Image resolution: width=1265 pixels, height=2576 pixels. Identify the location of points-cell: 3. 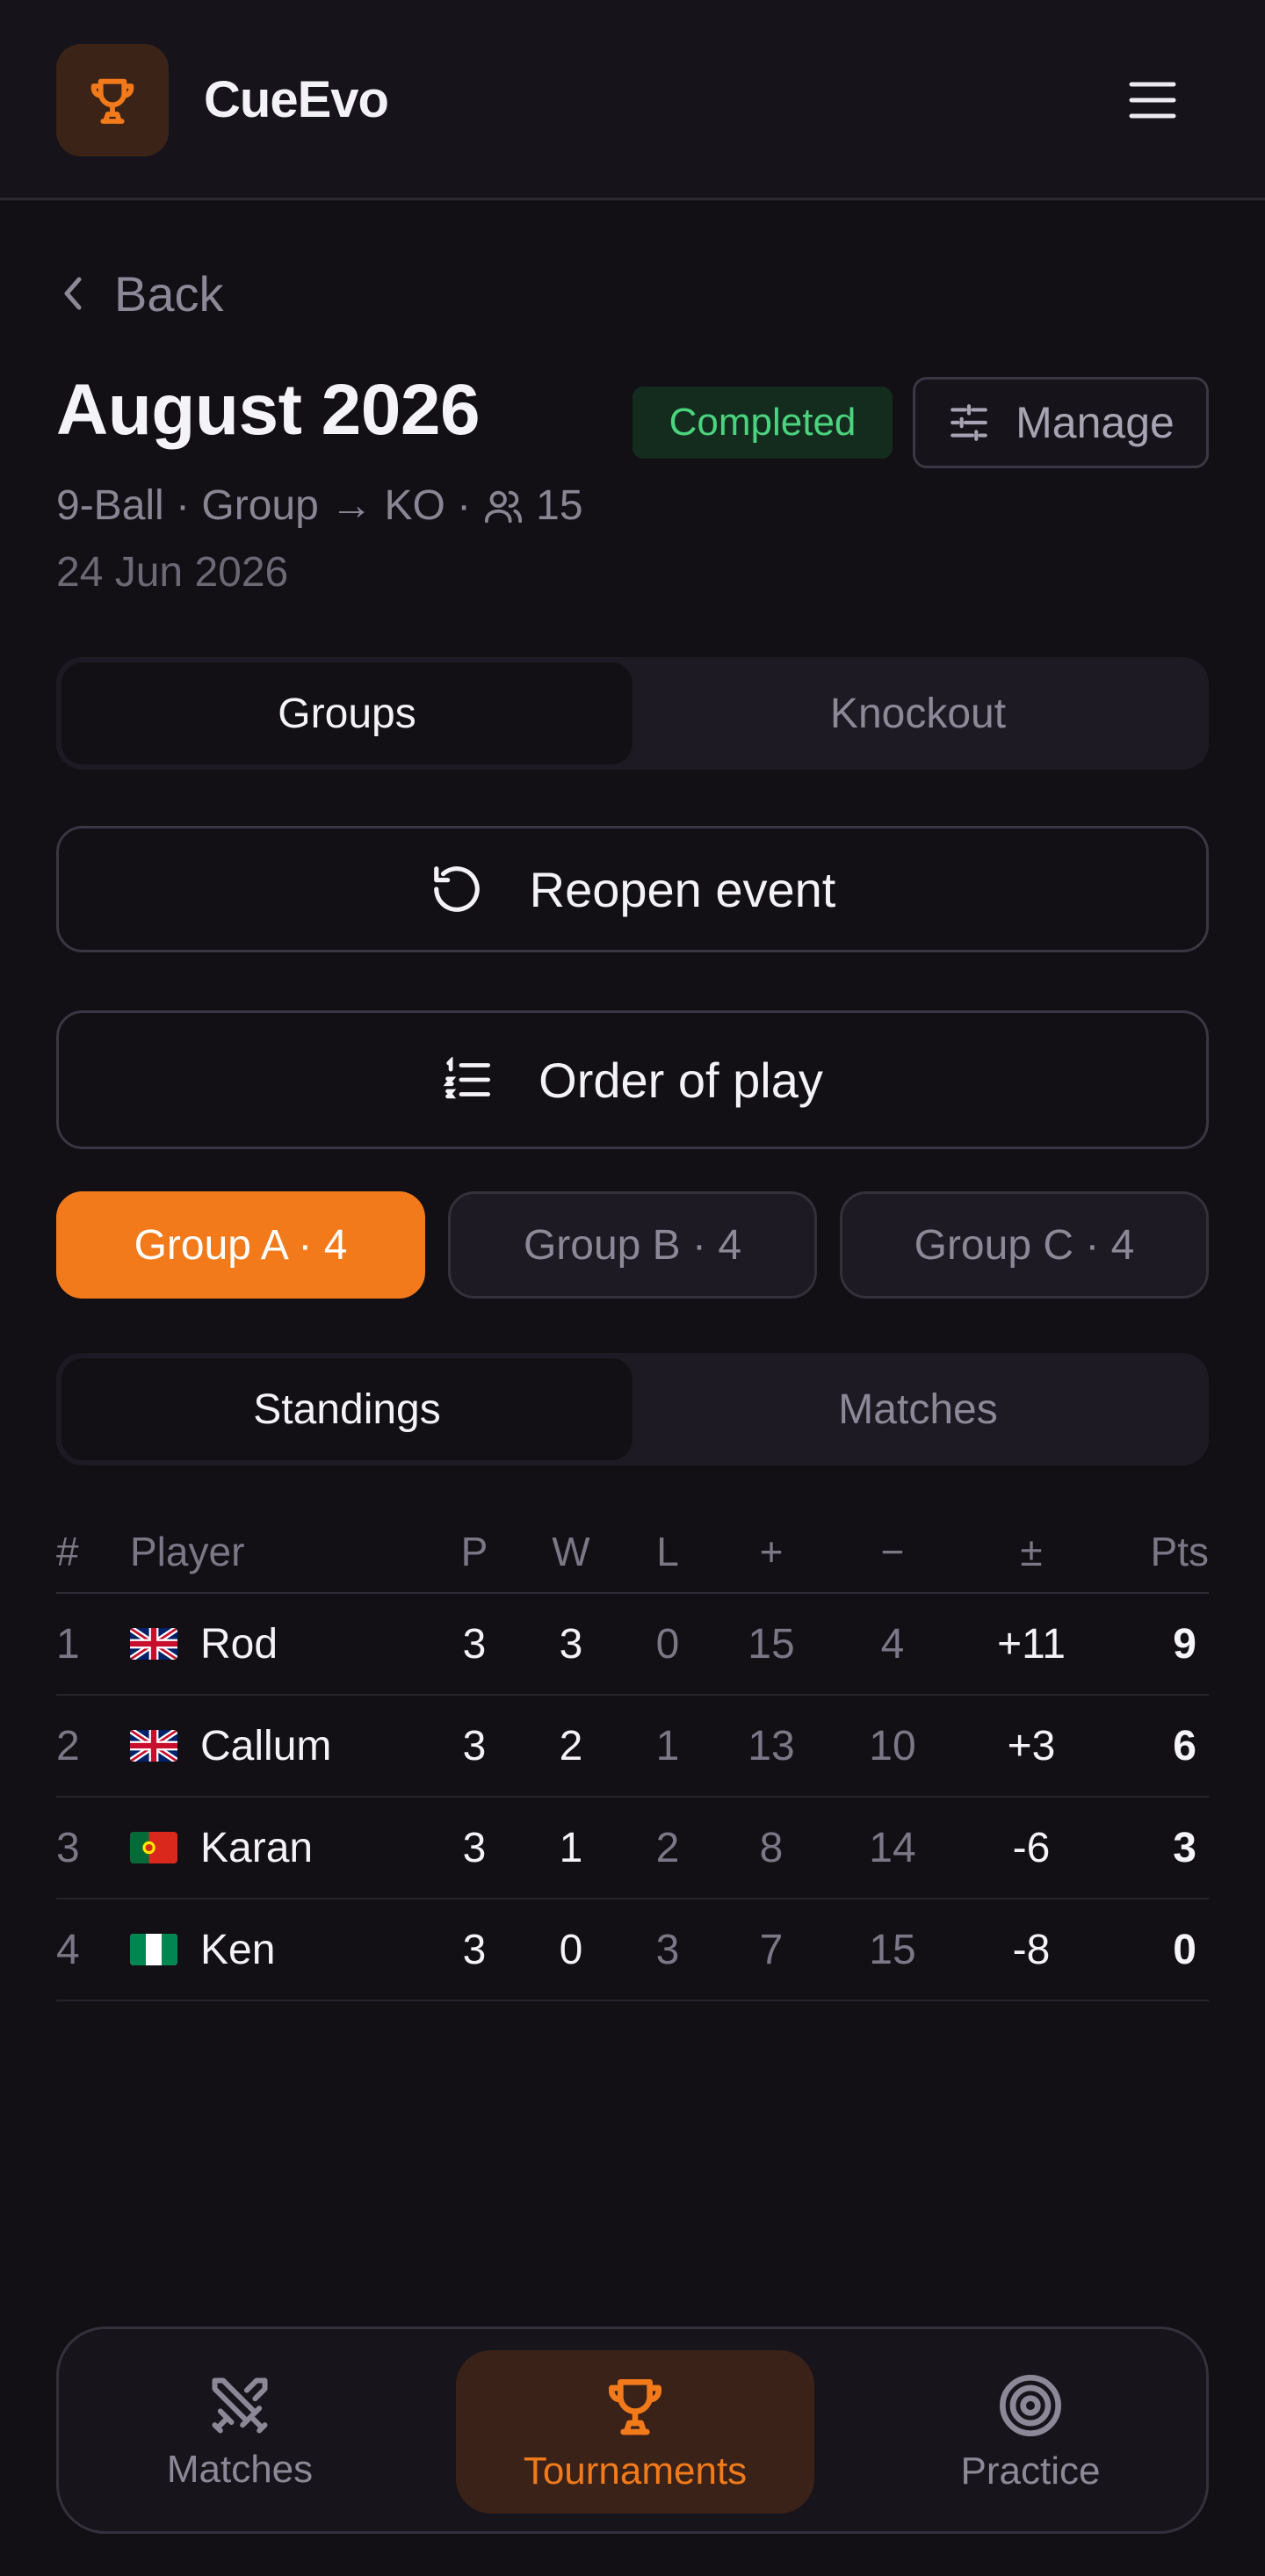
(1184, 1848).